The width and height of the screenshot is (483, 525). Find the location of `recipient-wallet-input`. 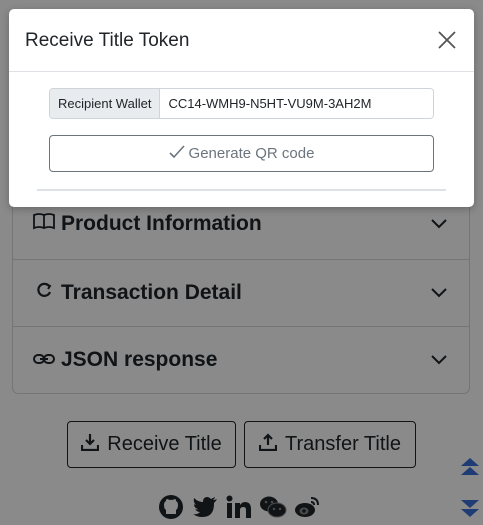

recipient-wallet-input is located at coordinates (296, 103).